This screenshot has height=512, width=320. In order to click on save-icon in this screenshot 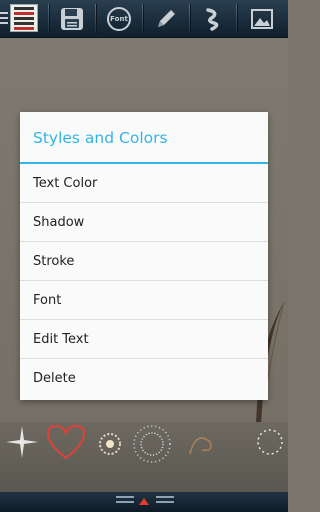, I will do `click(72, 18)`.